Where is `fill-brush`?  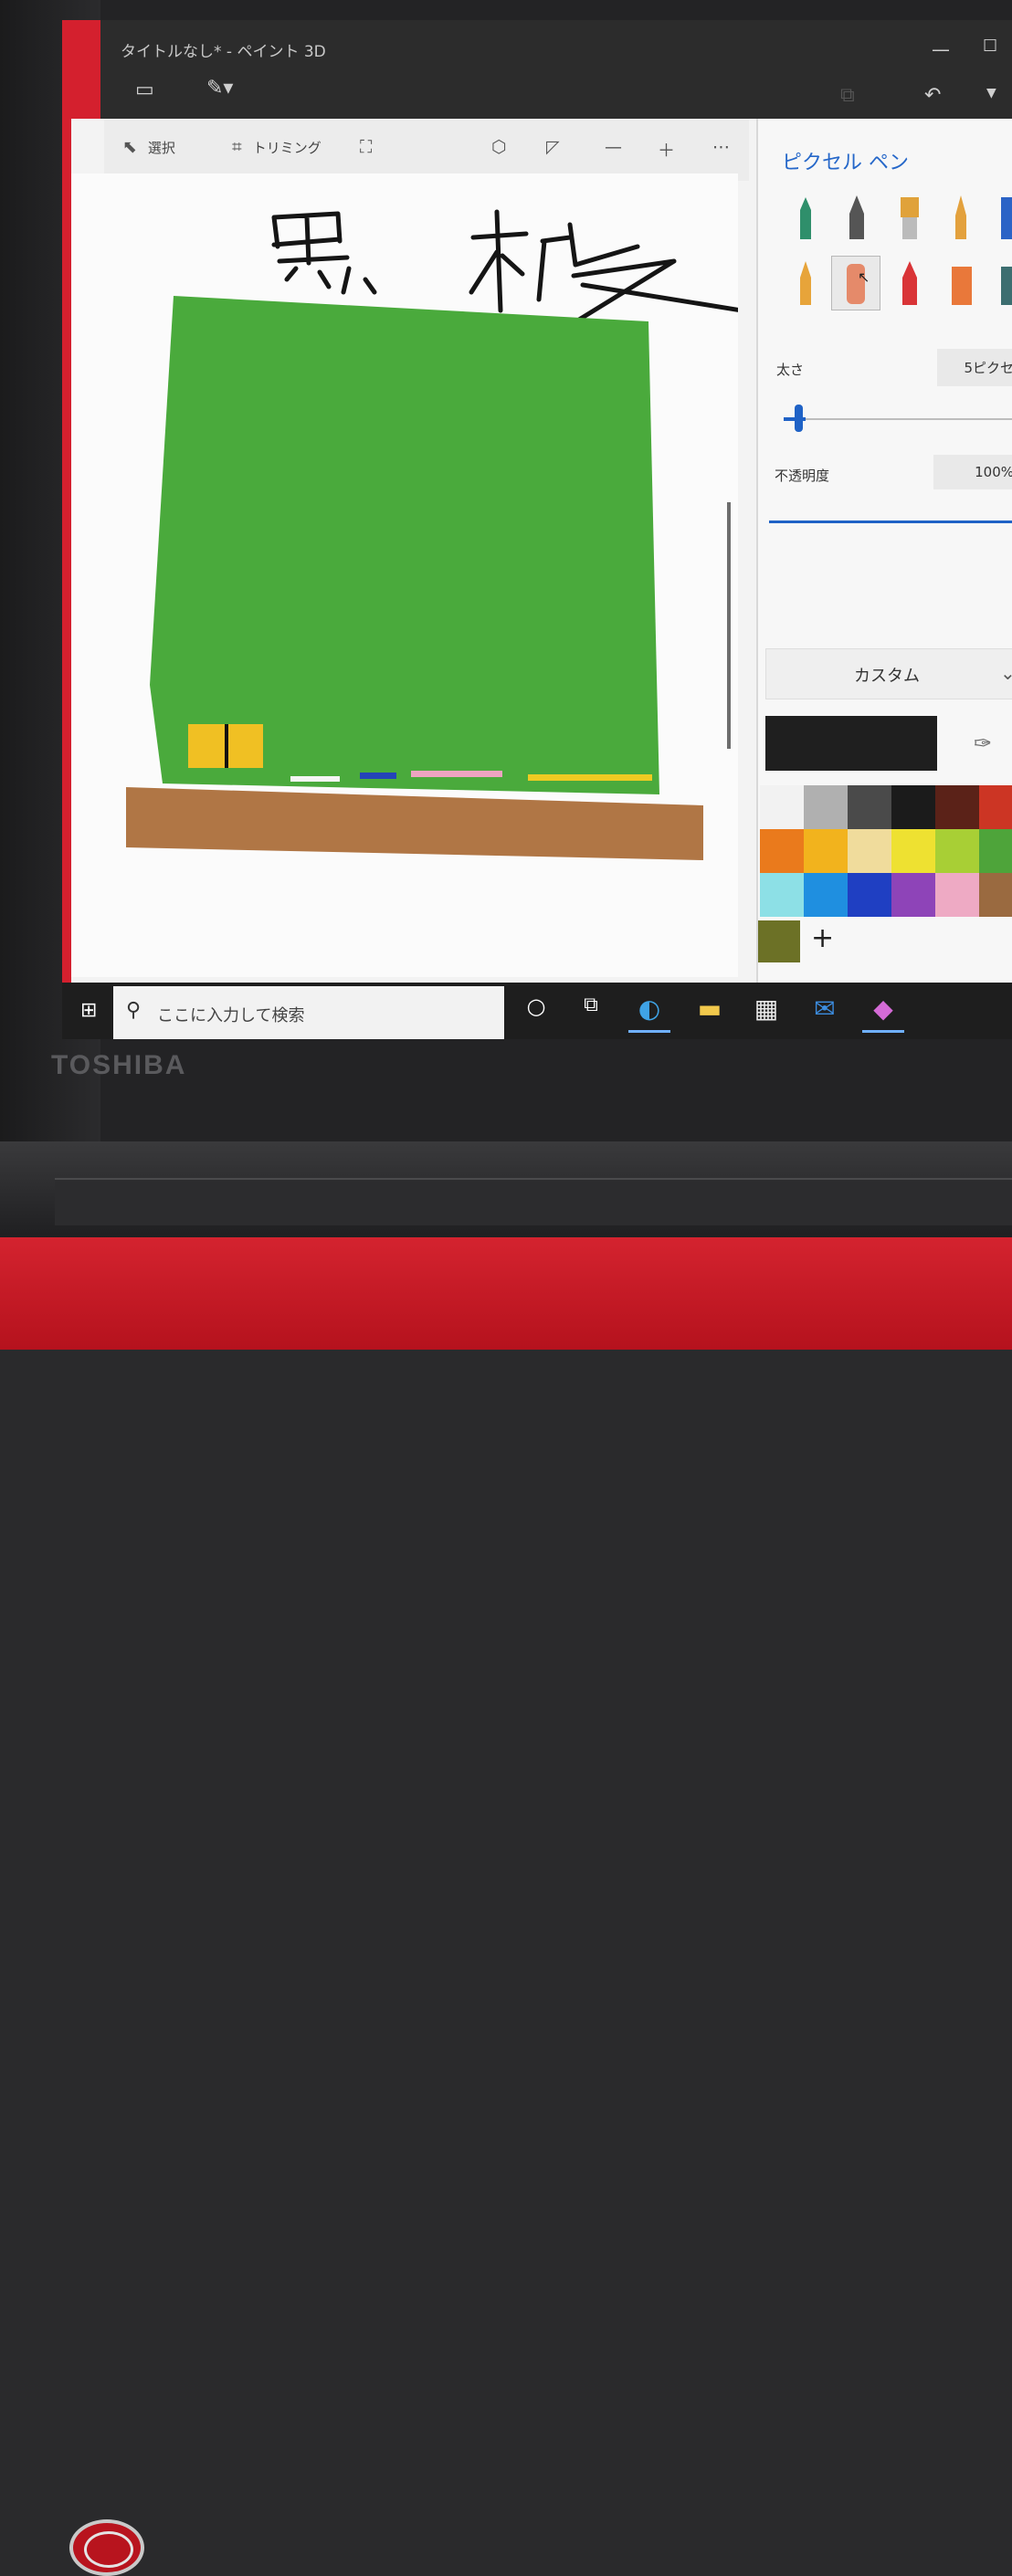 fill-brush is located at coordinates (999, 284).